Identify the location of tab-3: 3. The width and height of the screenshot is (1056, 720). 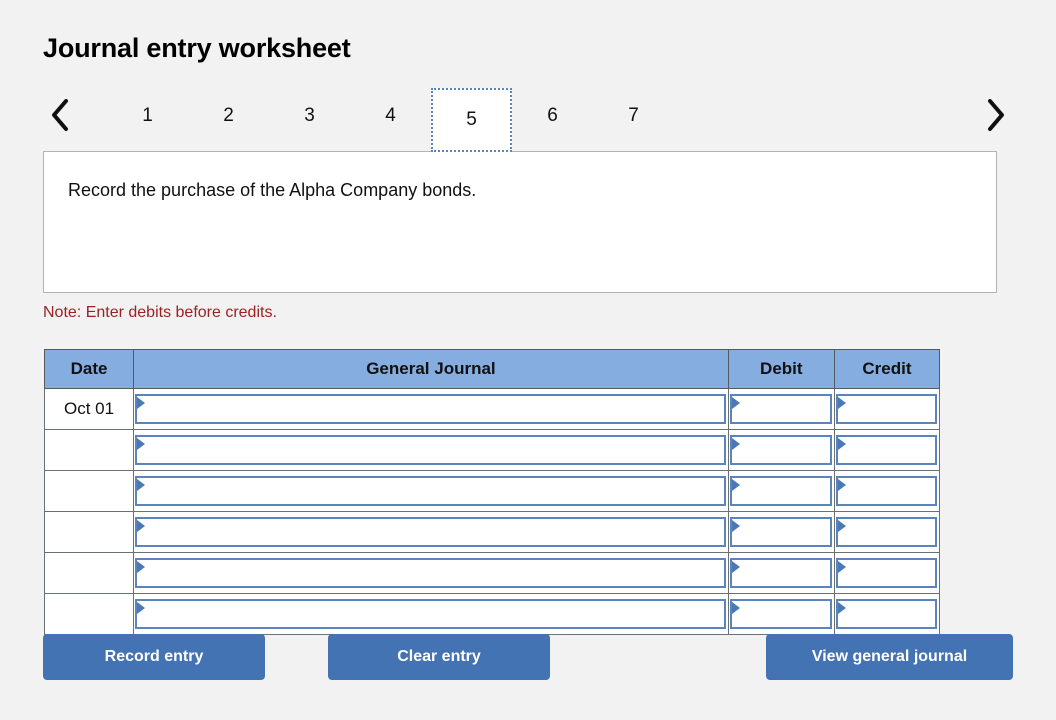
(309, 116).